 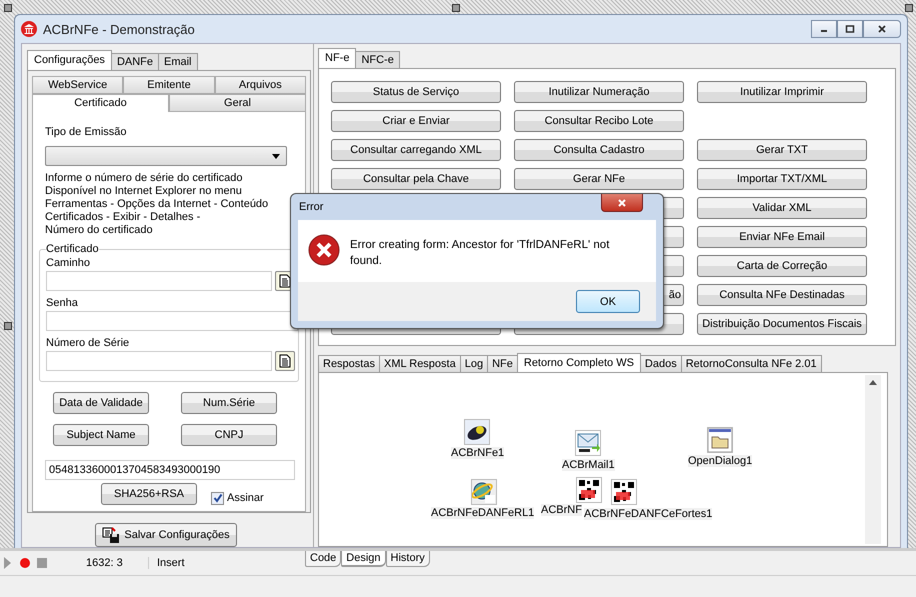 I want to click on bank-icon, so click(x=29, y=29).